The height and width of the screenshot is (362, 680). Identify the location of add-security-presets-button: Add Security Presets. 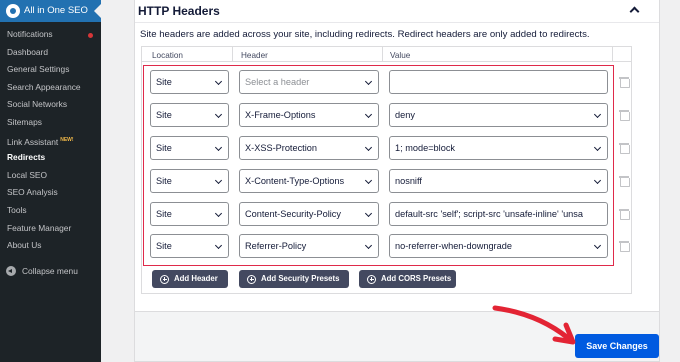
(294, 279).